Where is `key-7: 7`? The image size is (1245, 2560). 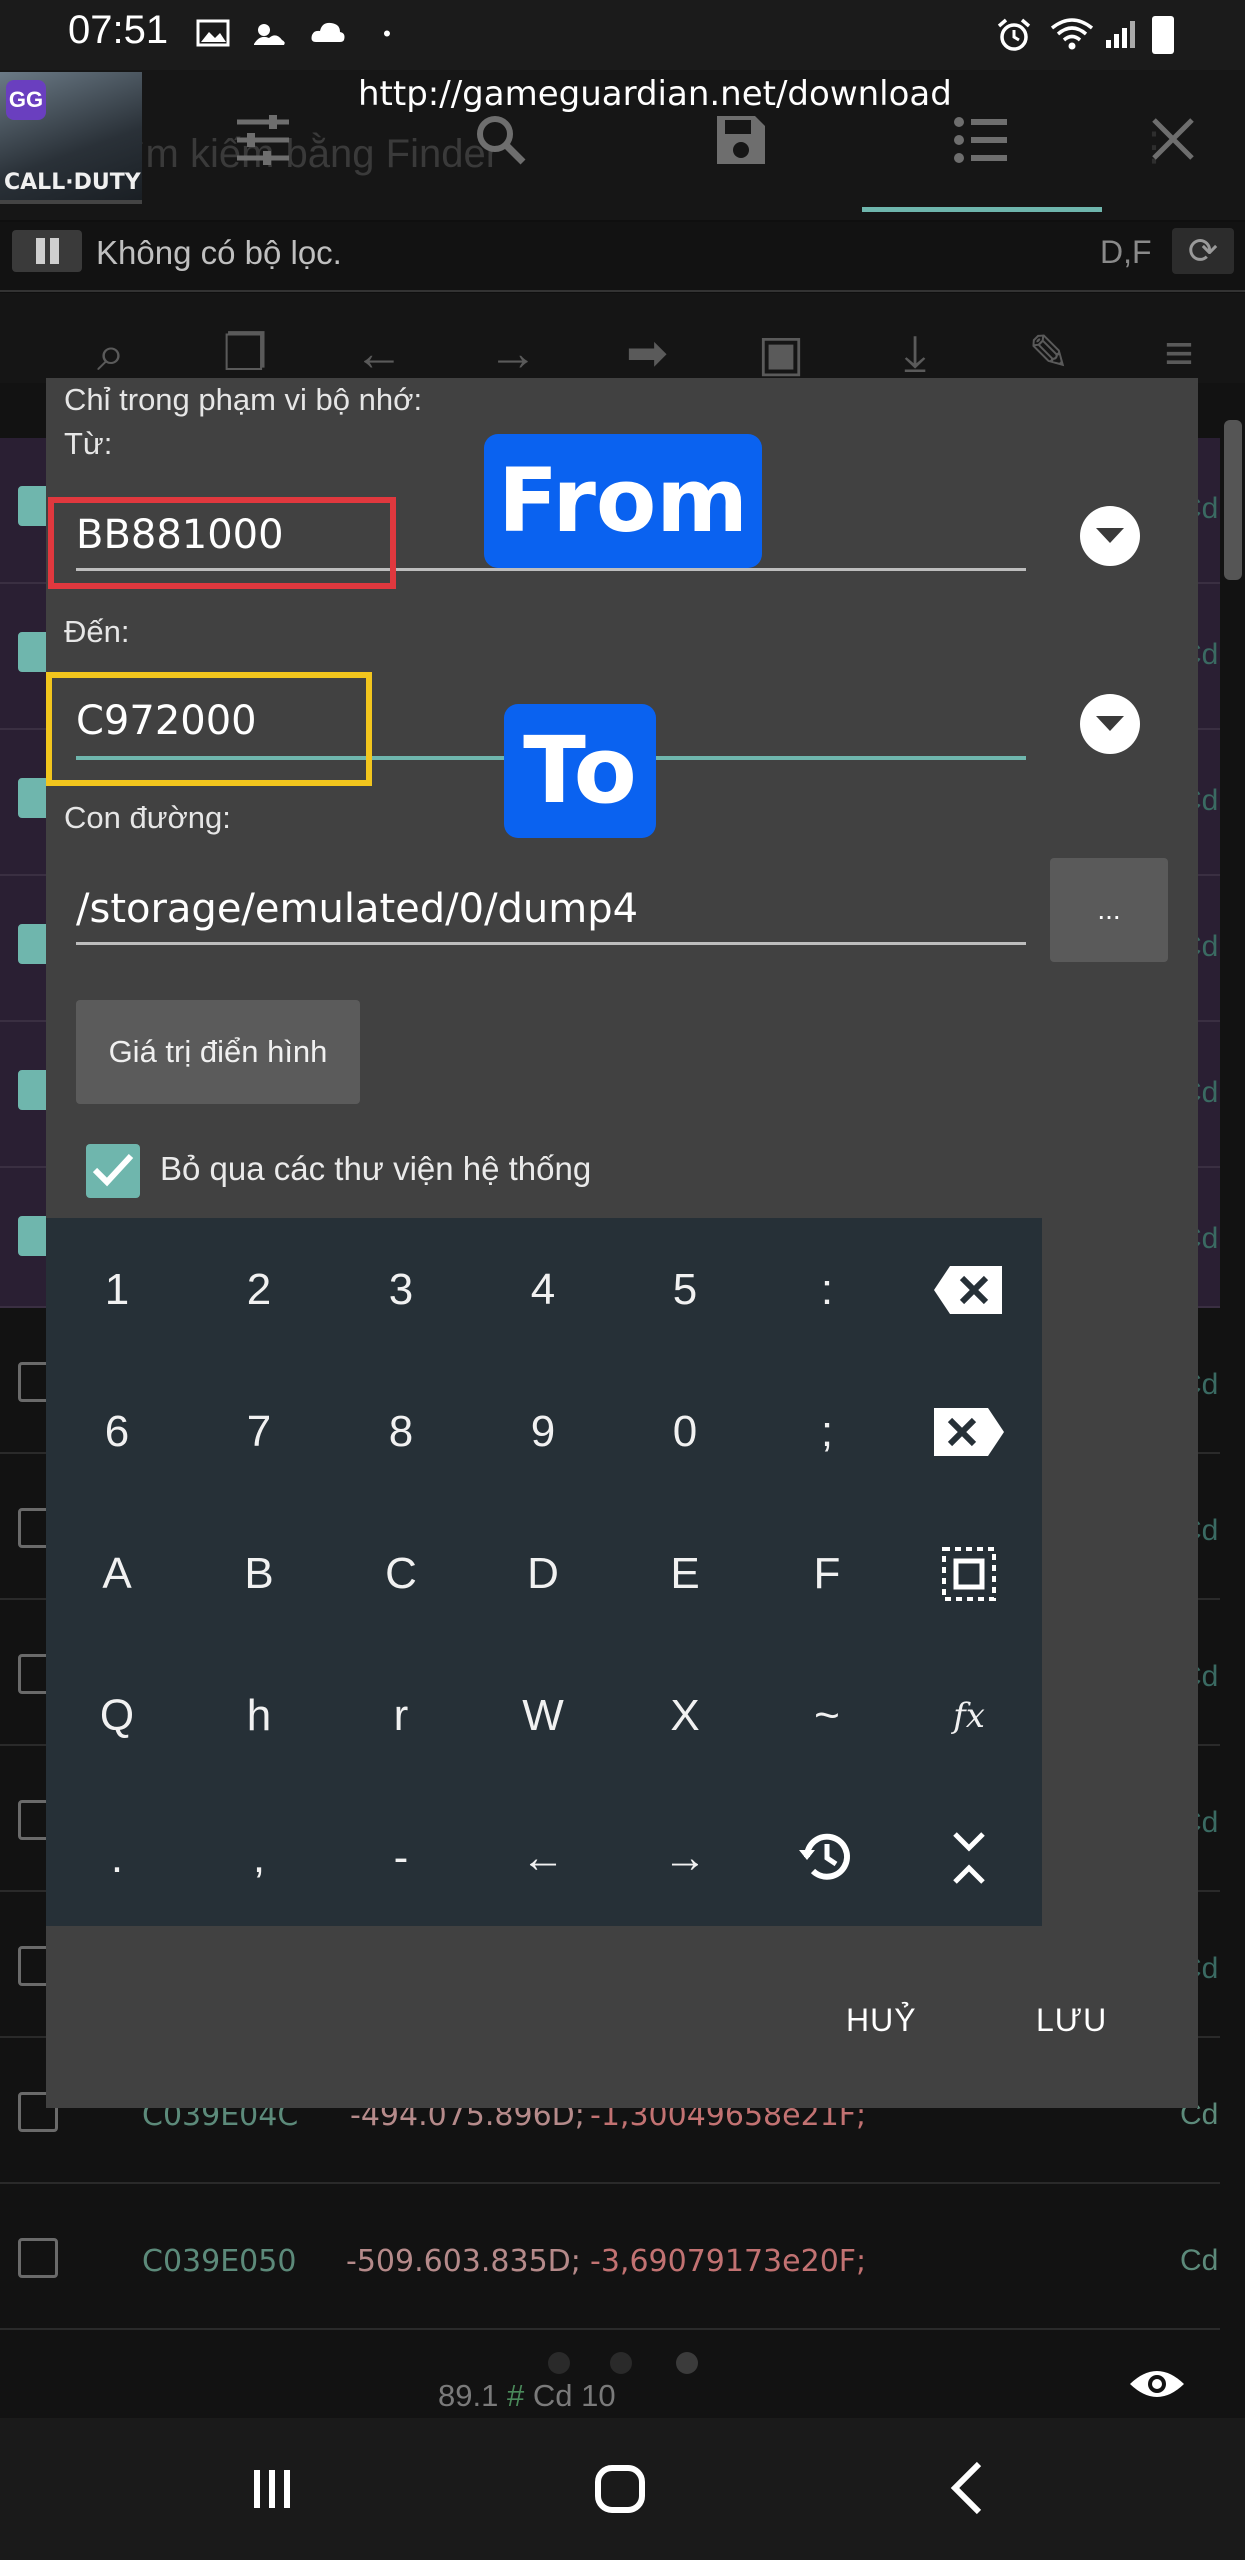 key-7: 7 is located at coordinates (259, 1432).